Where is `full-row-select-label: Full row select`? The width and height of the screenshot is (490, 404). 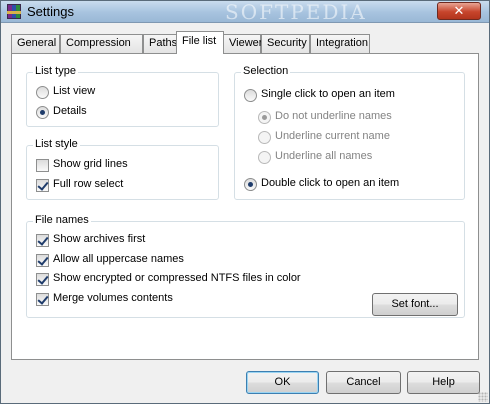
full-row-select-label: Full row select is located at coordinates (88, 184).